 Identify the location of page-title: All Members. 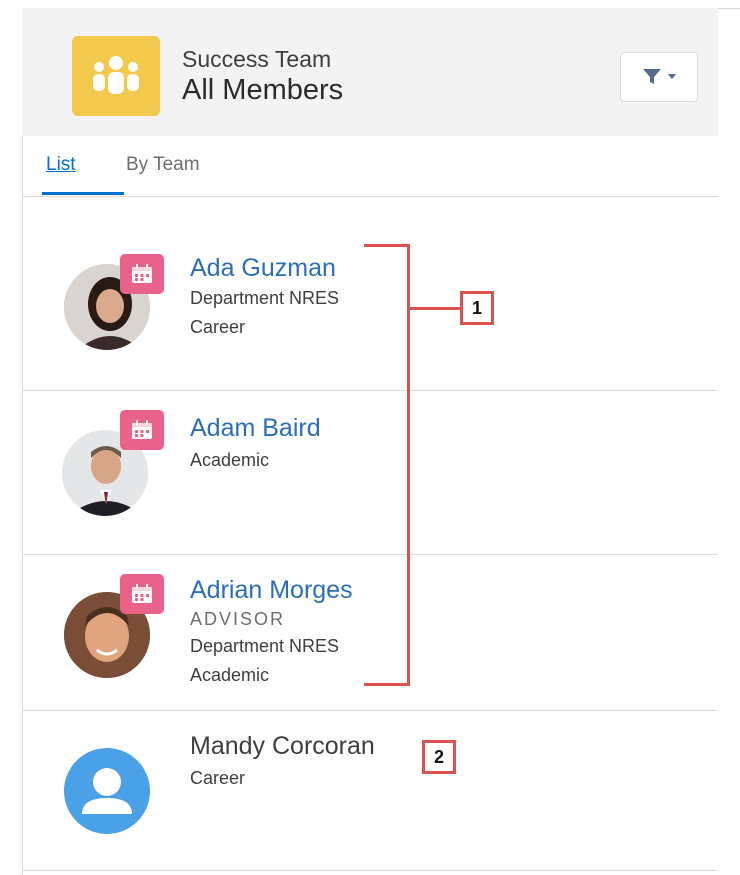
(263, 90).